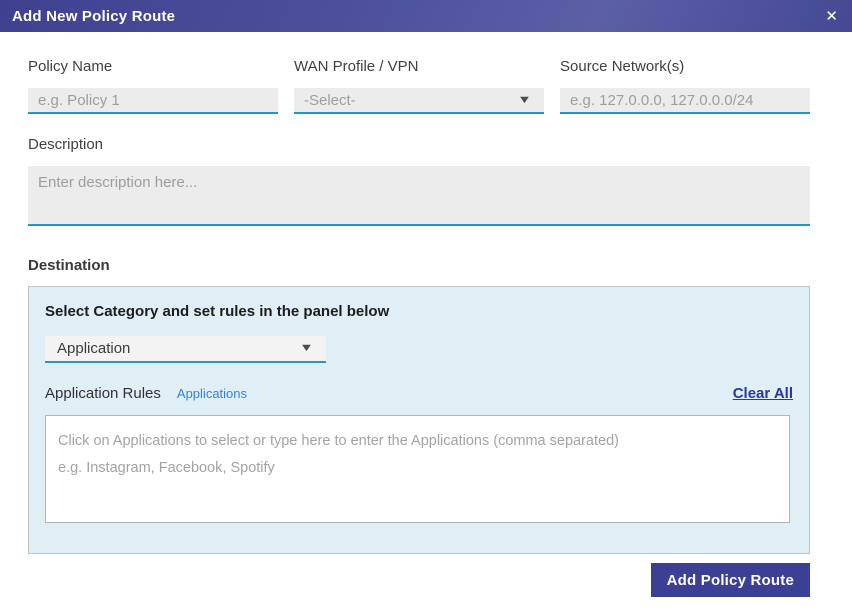  What do you see at coordinates (763, 393) in the screenshot?
I see `clear-all-link: Clear All` at bounding box center [763, 393].